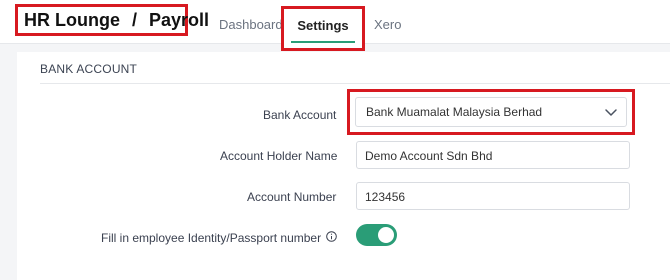 The image size is (670, 280). I want to click on bank-account-select: Bank Muamalat Malaysia Berhad, so click(491, 112).